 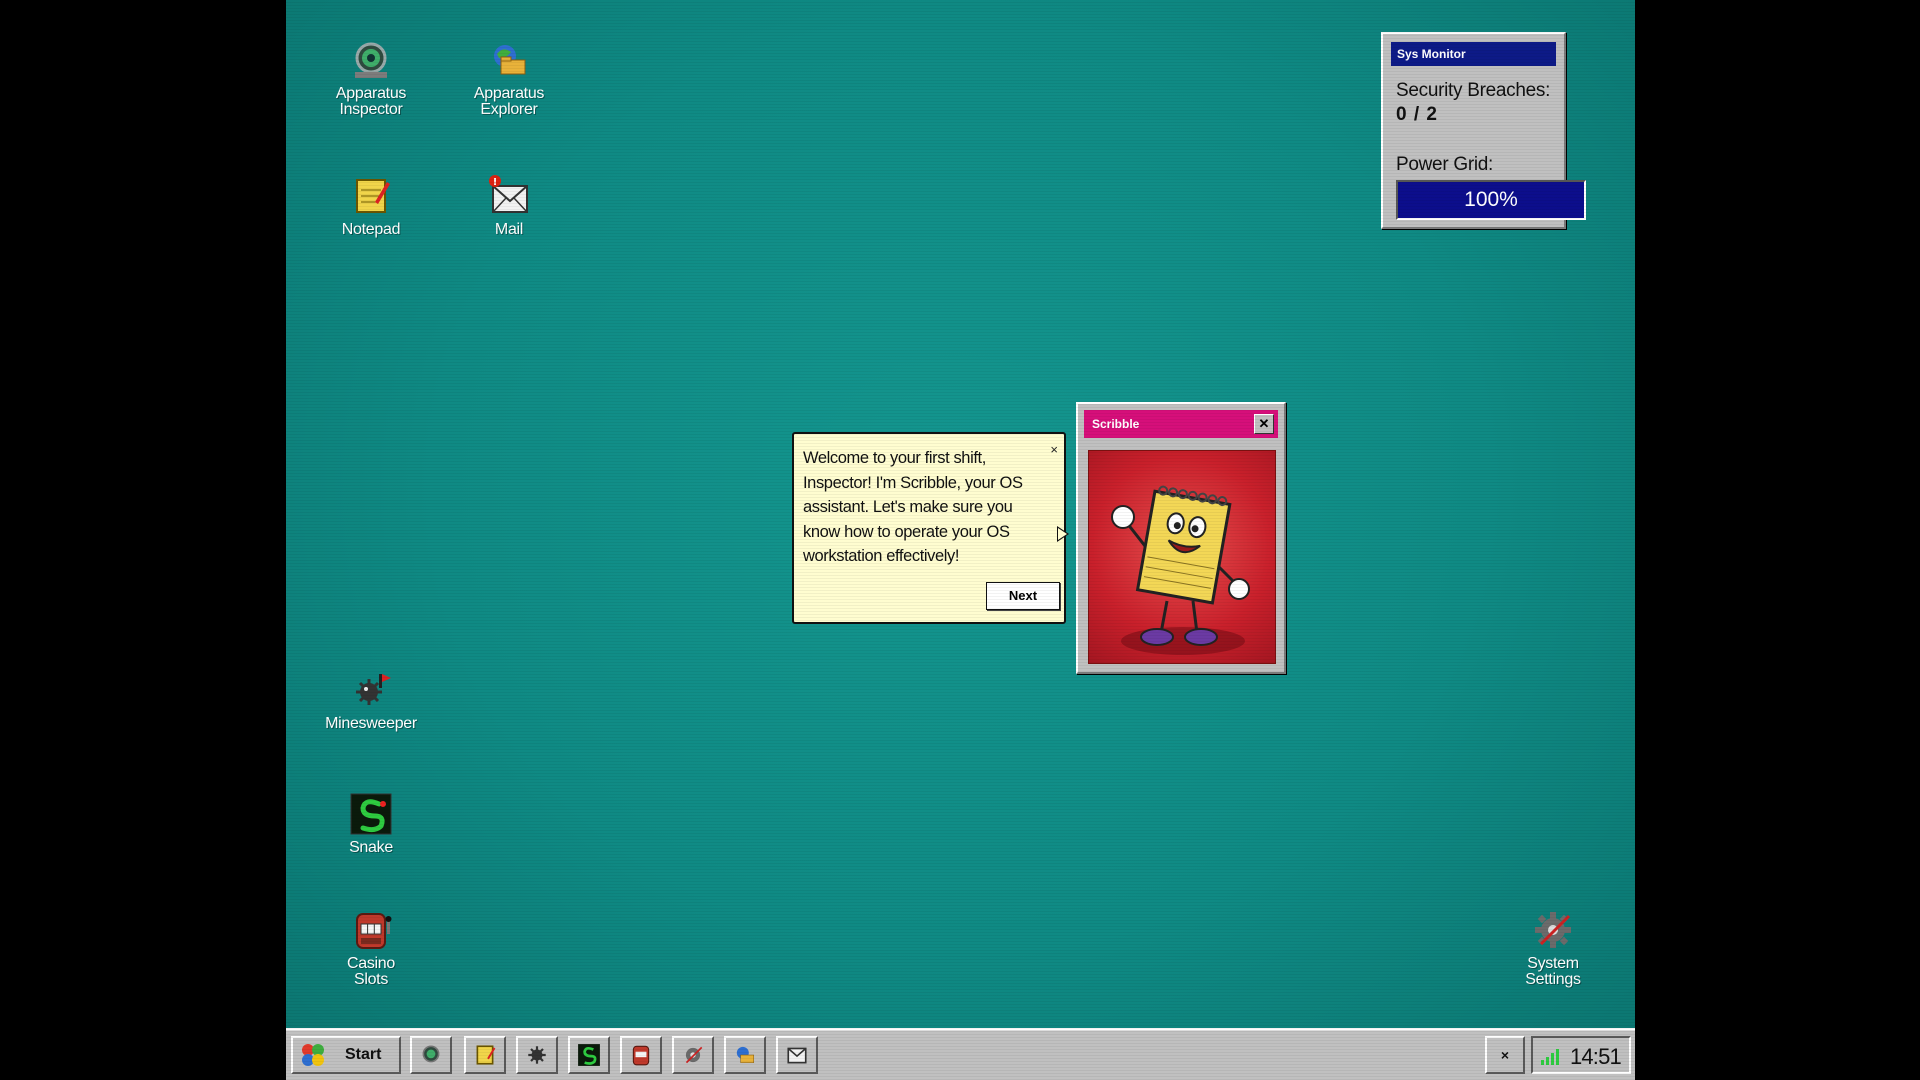 I want to click on scribble-window: Scribble ✕, so click(x=1181, y=538).